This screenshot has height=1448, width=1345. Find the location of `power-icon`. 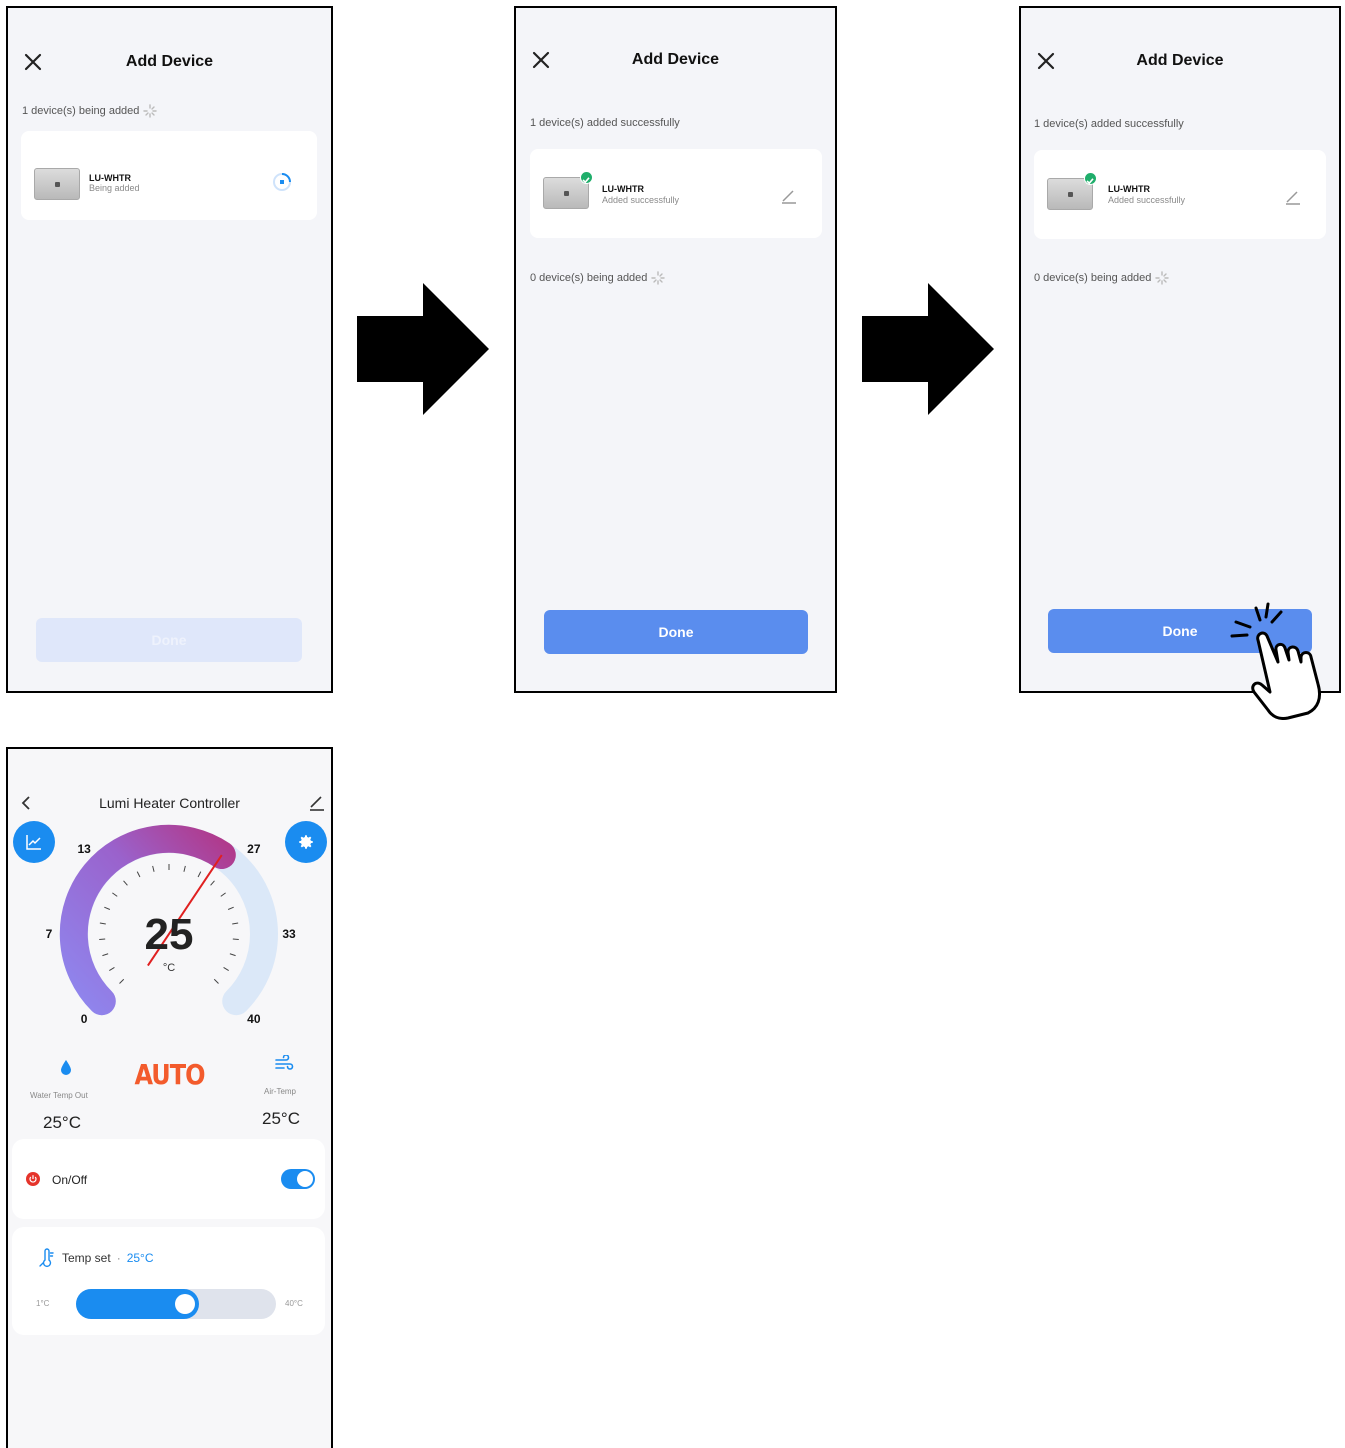

power-icon is located at coordinates (33, 1179).